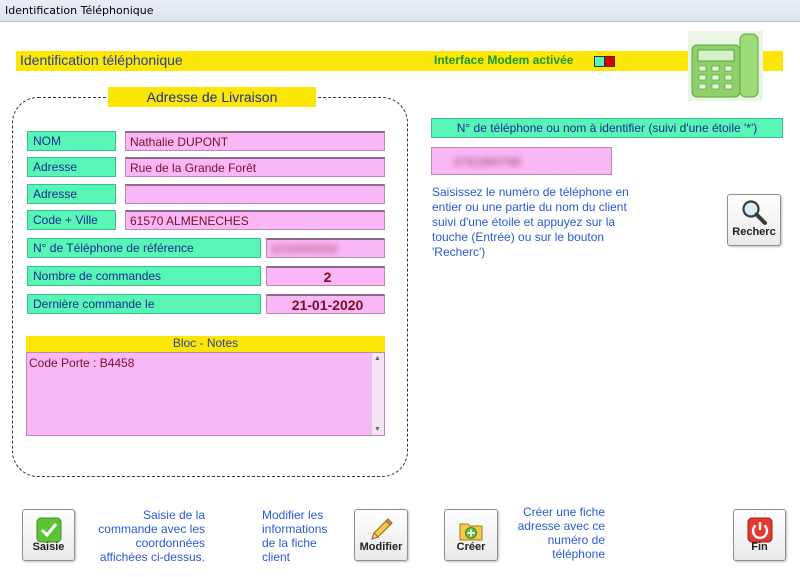  Describe the element at coordinates (255, 194) in the screenshot. I see `adresse2-field` at that location.